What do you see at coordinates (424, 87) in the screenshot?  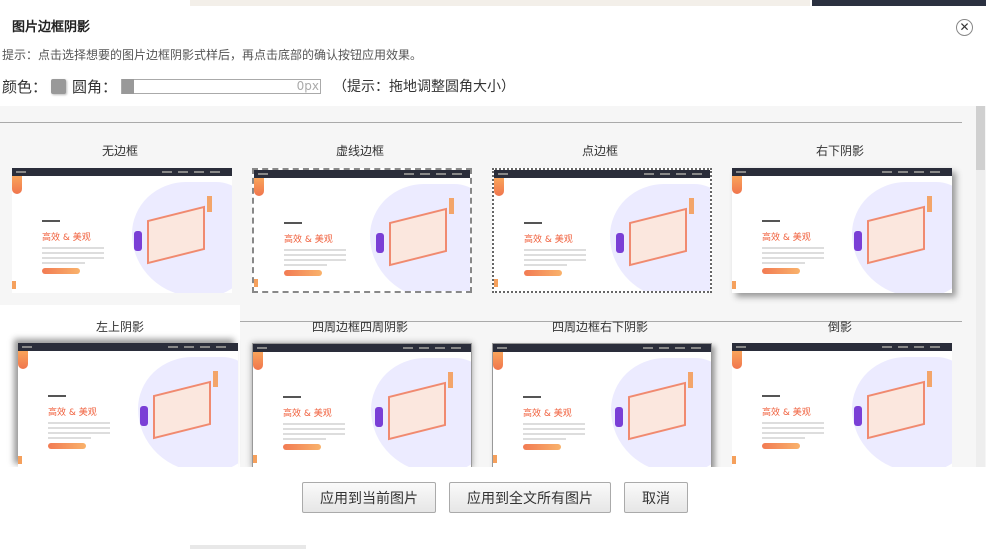 I see `radius-hint: （提示：拖地调整圆角大小）` at bounding box center [424, 87].